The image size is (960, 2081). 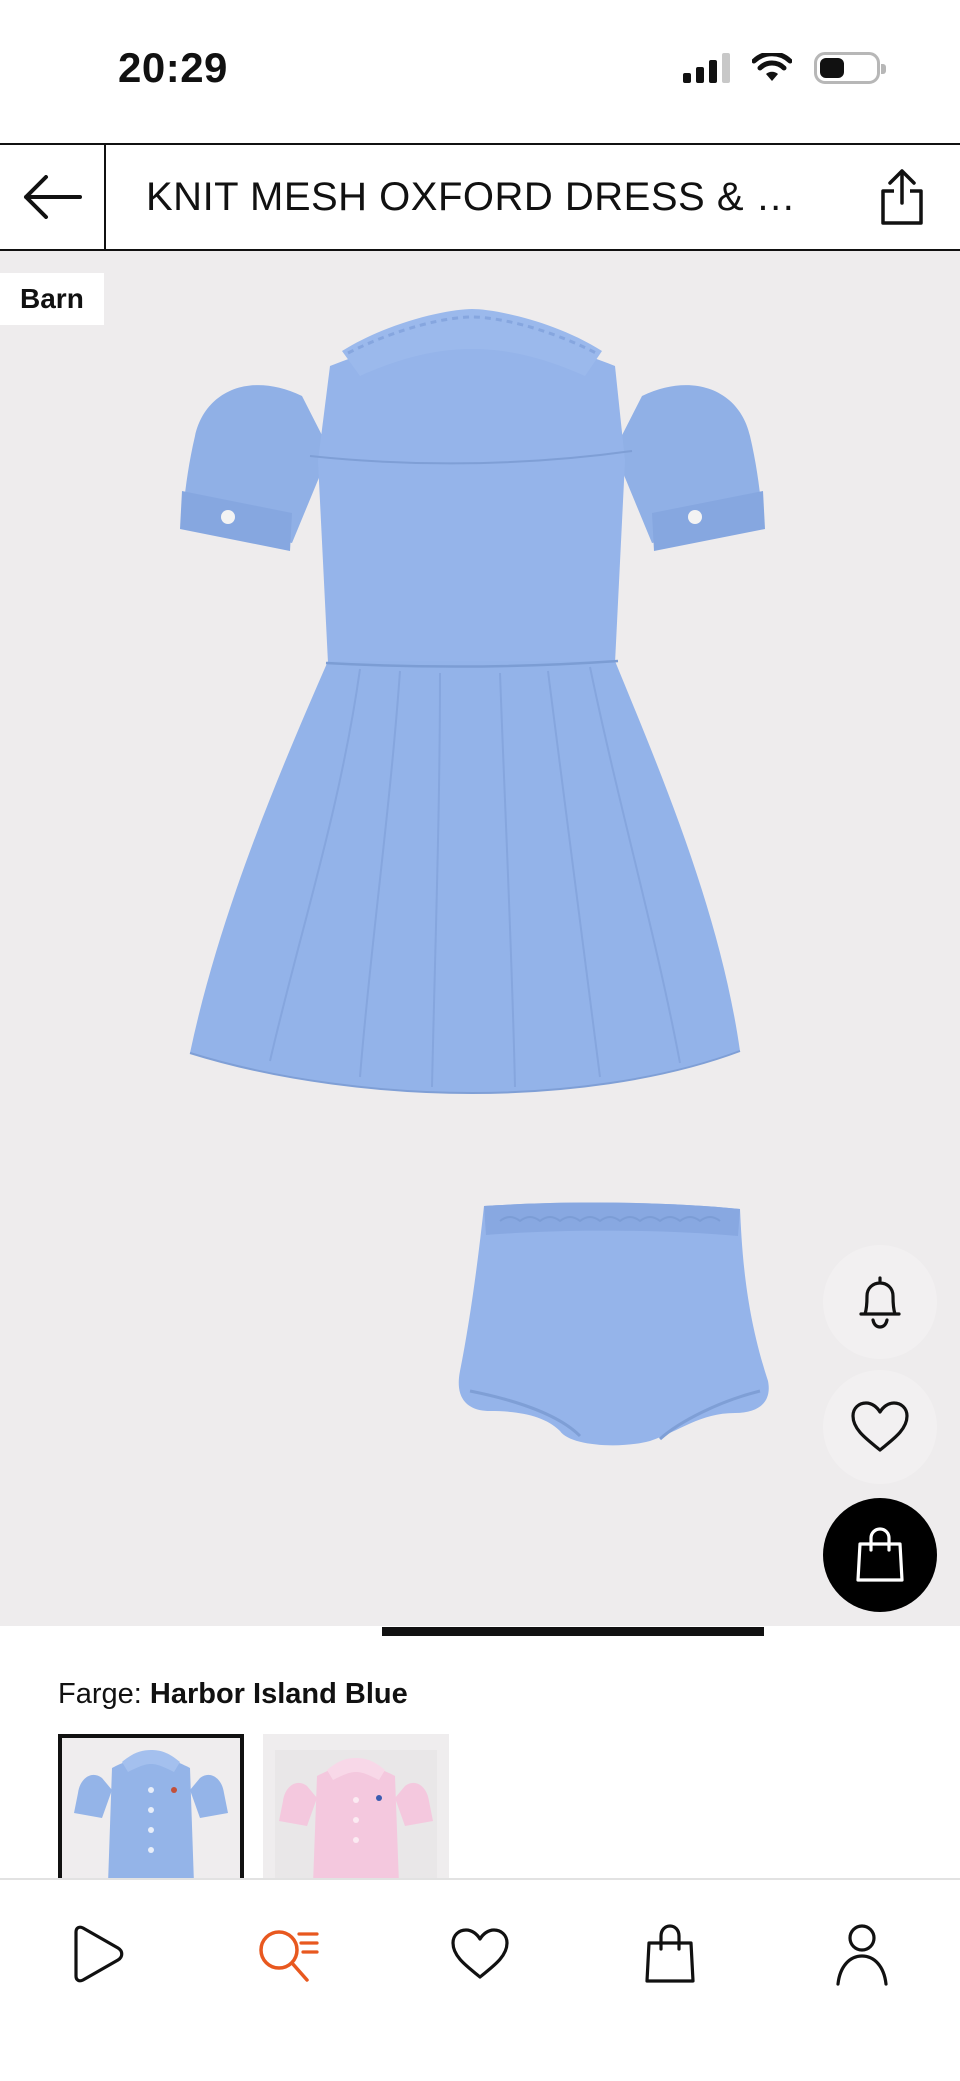 I want to click on bell-icon, so click(x=880, y=1302).